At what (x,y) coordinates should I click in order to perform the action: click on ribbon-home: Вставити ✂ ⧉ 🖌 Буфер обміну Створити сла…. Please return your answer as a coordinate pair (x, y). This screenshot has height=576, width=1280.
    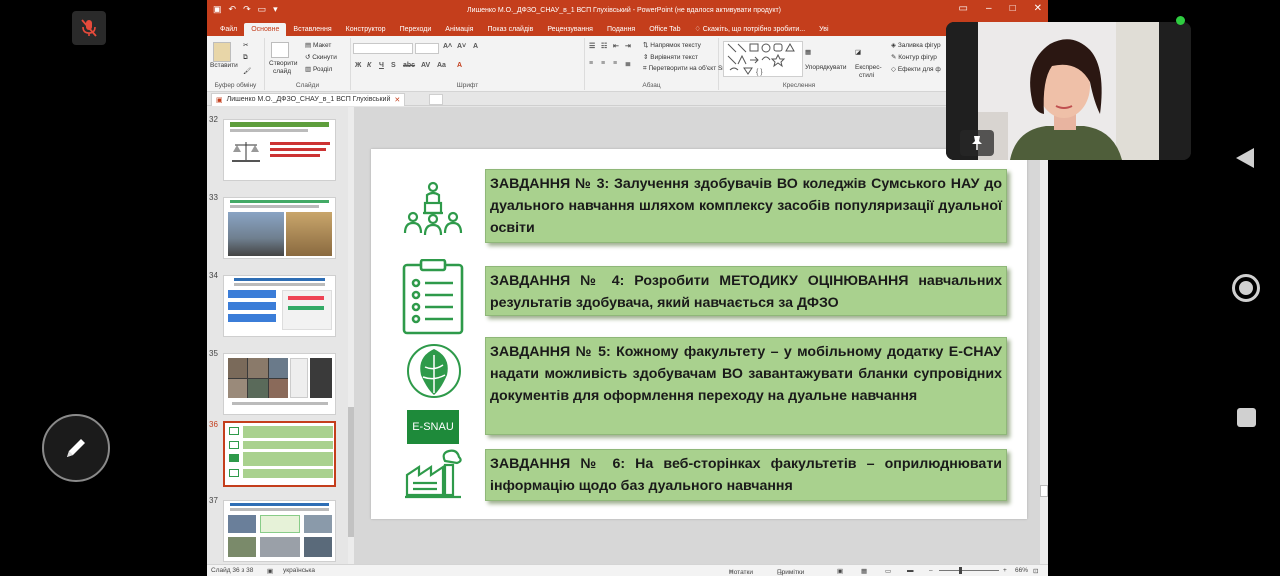
    Looking at the image, I should click on (627, 64).